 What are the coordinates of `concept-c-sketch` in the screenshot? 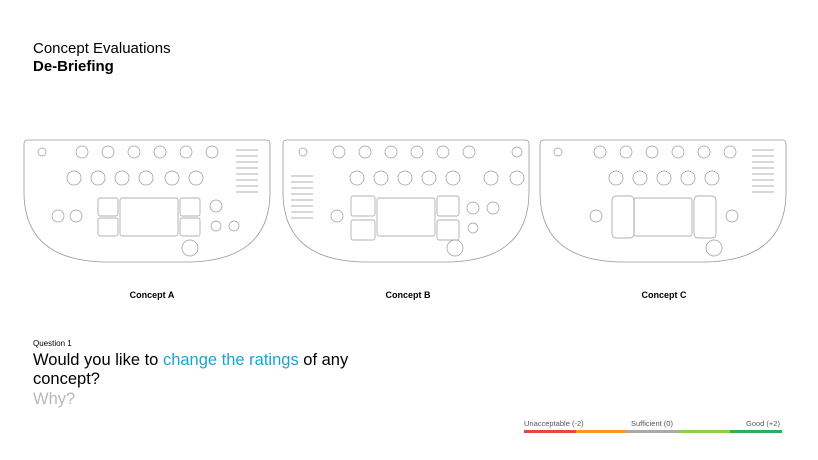 It's located at (663, 201).